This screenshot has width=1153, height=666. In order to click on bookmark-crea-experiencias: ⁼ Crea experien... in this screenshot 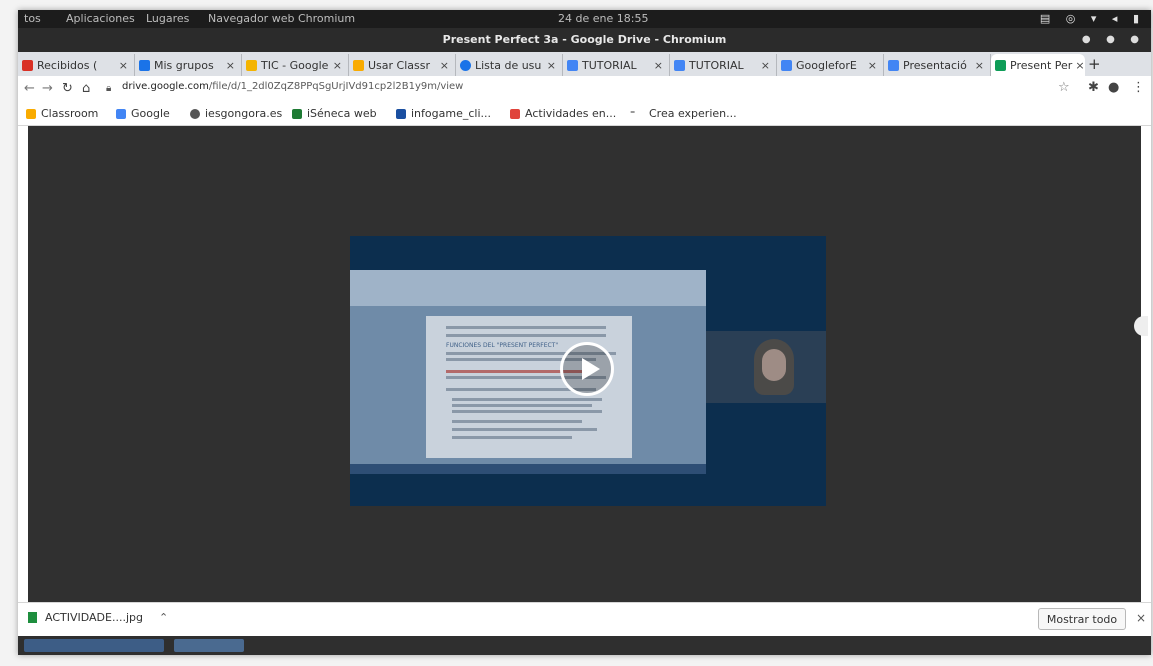, I will do `click(683, 113)`.